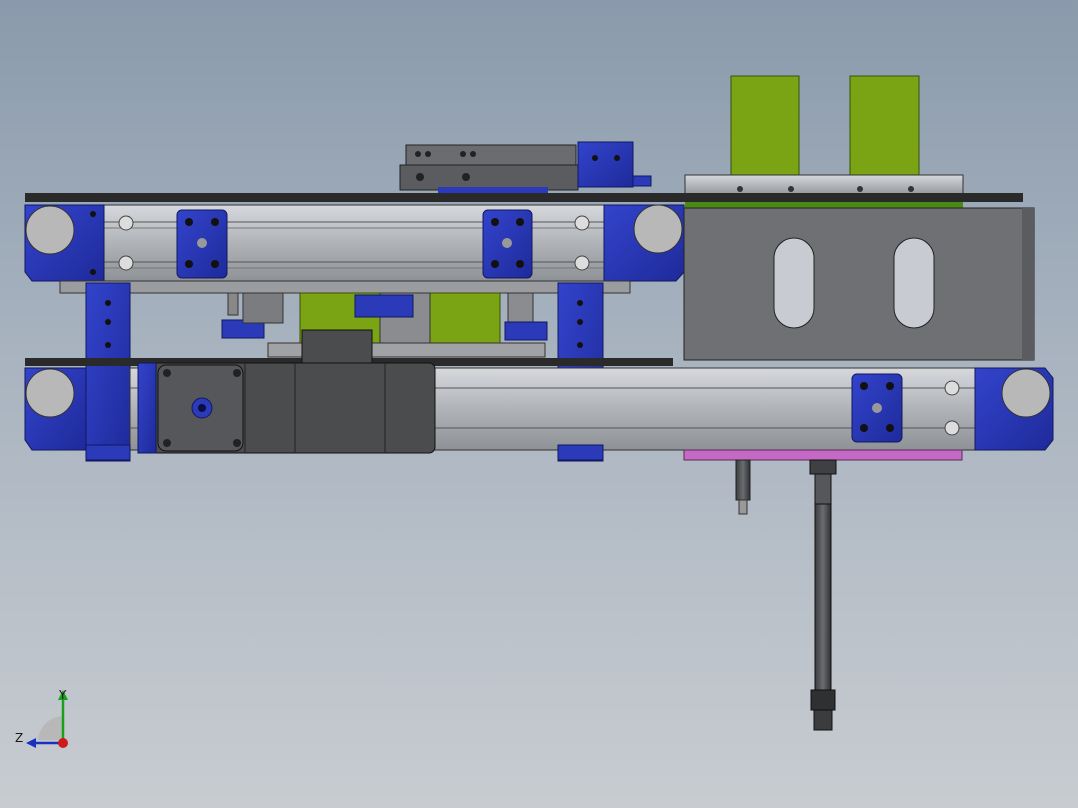 Image resolution: width=1078 pixels, height=808 pixels. I want to click on gripper-housing, so click(859, 284).